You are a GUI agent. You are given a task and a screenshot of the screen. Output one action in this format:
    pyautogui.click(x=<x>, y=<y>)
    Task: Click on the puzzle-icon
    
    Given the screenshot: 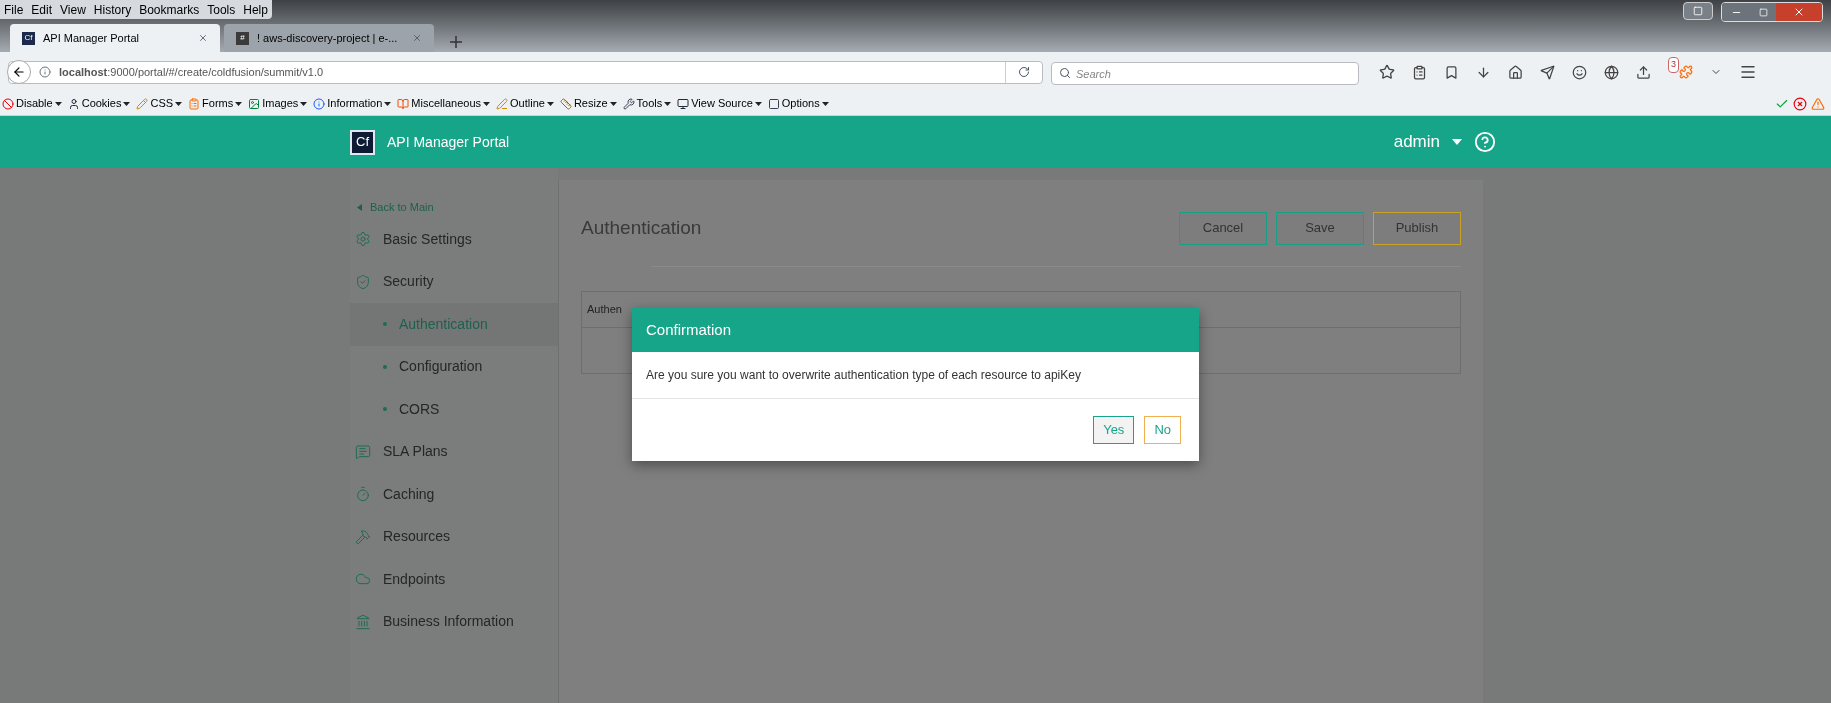 What is the action you would take?
    pyautogui.click(x=1686, y=72)
    